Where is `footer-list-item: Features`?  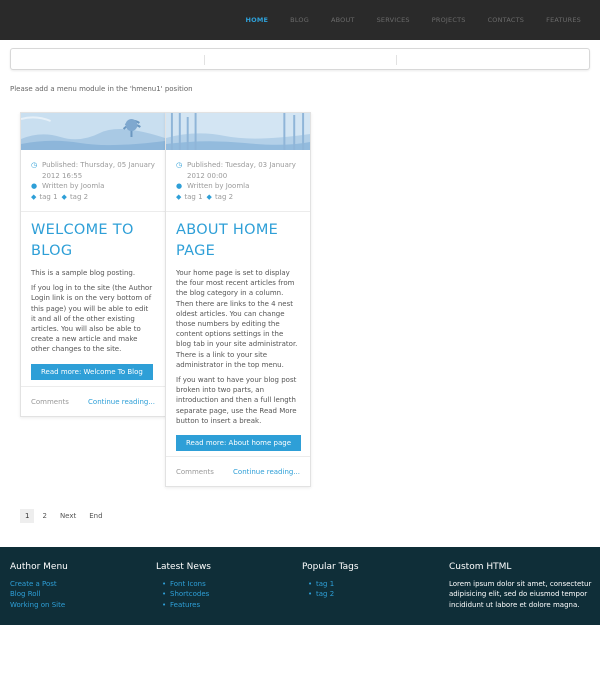 footer-list-item: Features is located at coordinates (186, 605).